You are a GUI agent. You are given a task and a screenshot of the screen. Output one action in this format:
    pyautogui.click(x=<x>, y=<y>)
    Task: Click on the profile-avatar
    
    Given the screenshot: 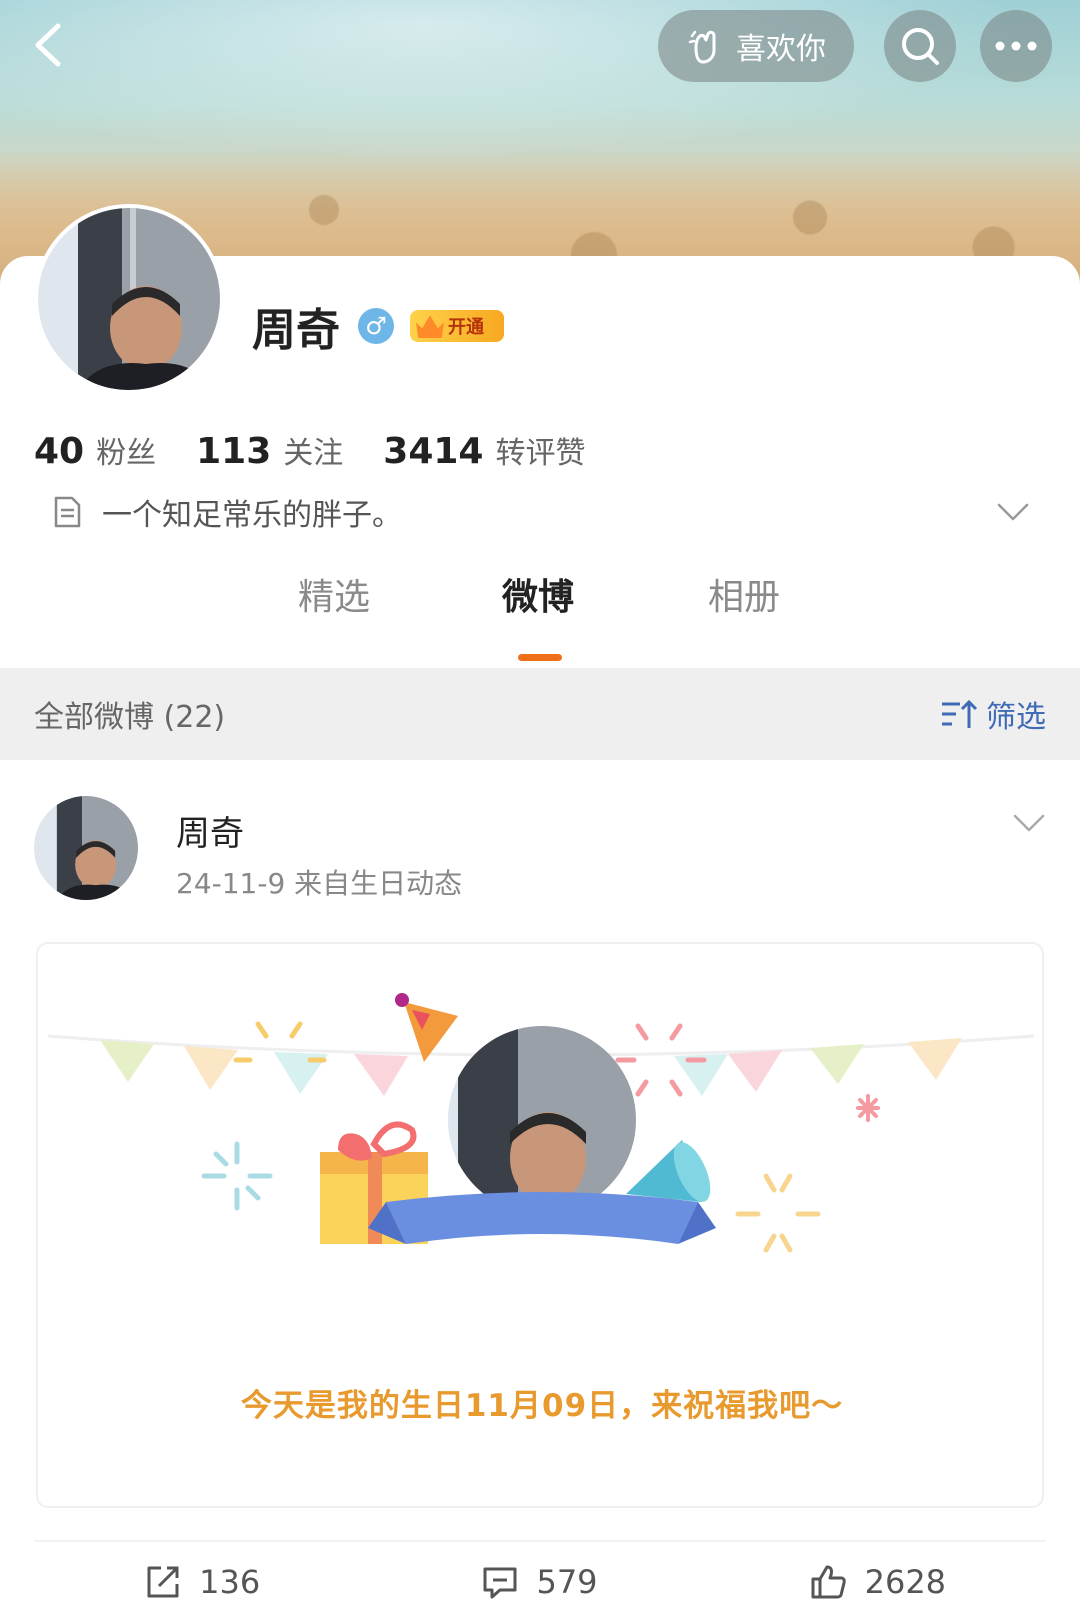 What is the action you would take?
    pyautogui.click(x=129, y=299)
    